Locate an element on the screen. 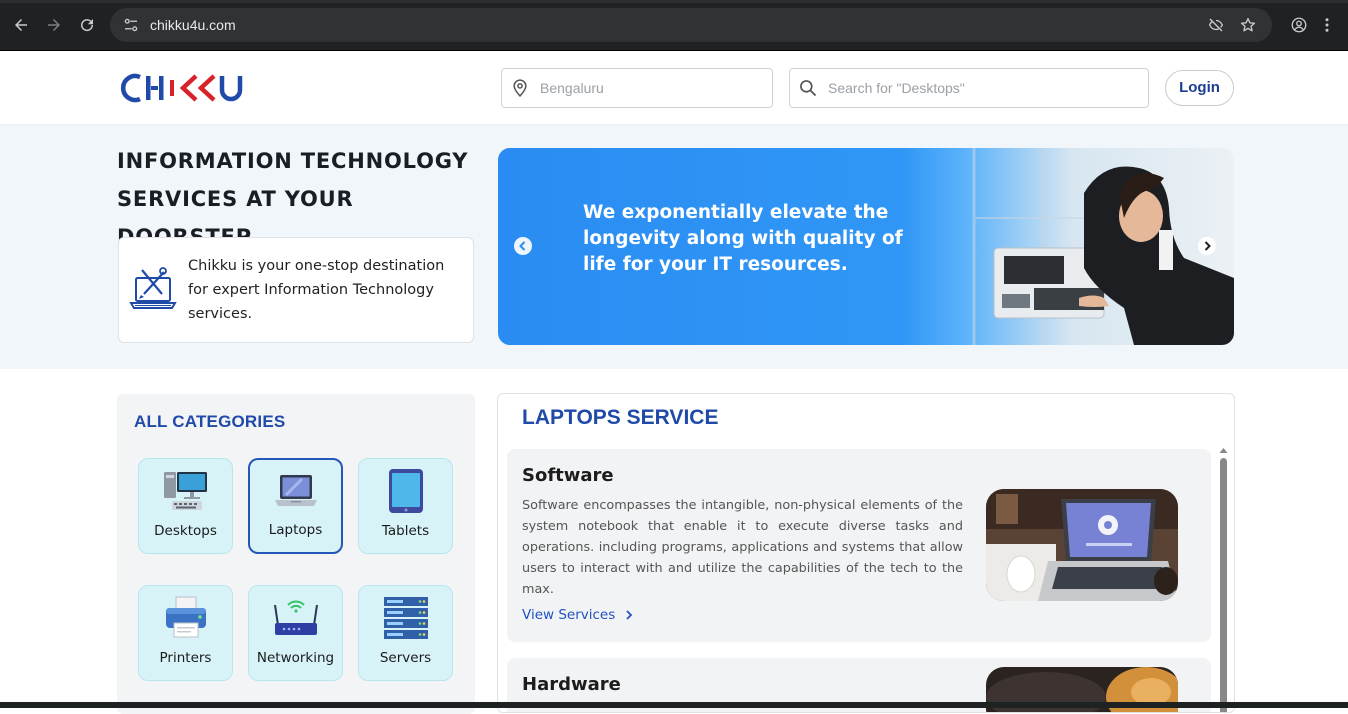 The height and width of the screenshot is (714, 1348). category-label: Printers is located at coordinates (186, 658).